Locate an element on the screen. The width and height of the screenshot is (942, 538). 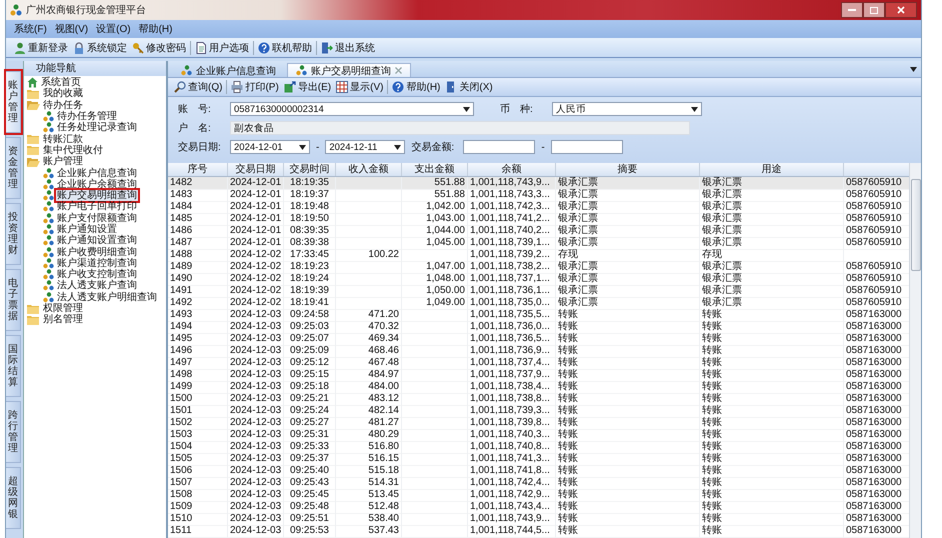
tree-item: 企业账户信息查询 is located at coordinates (97, 173).